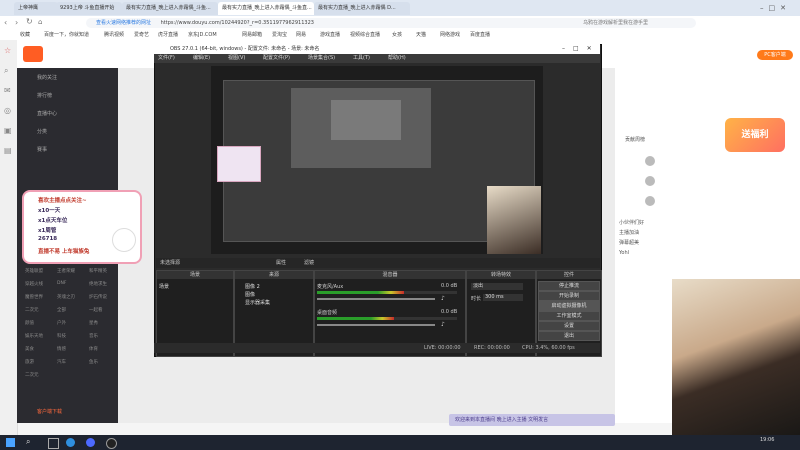 This screenshot has height=450, width=800. I want to click on bookmark-item: 爱淘宝, so click(279, 35).